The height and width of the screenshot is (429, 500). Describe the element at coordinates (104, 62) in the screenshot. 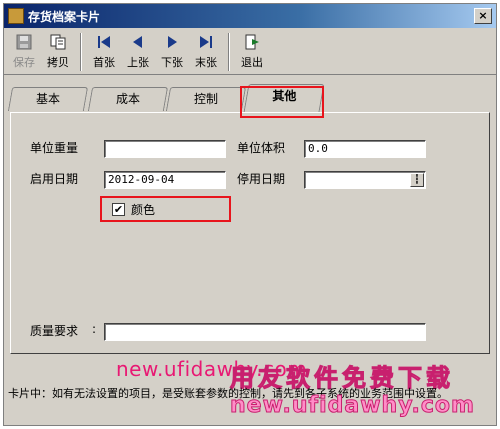

I see `first-label: 首张` at that location.